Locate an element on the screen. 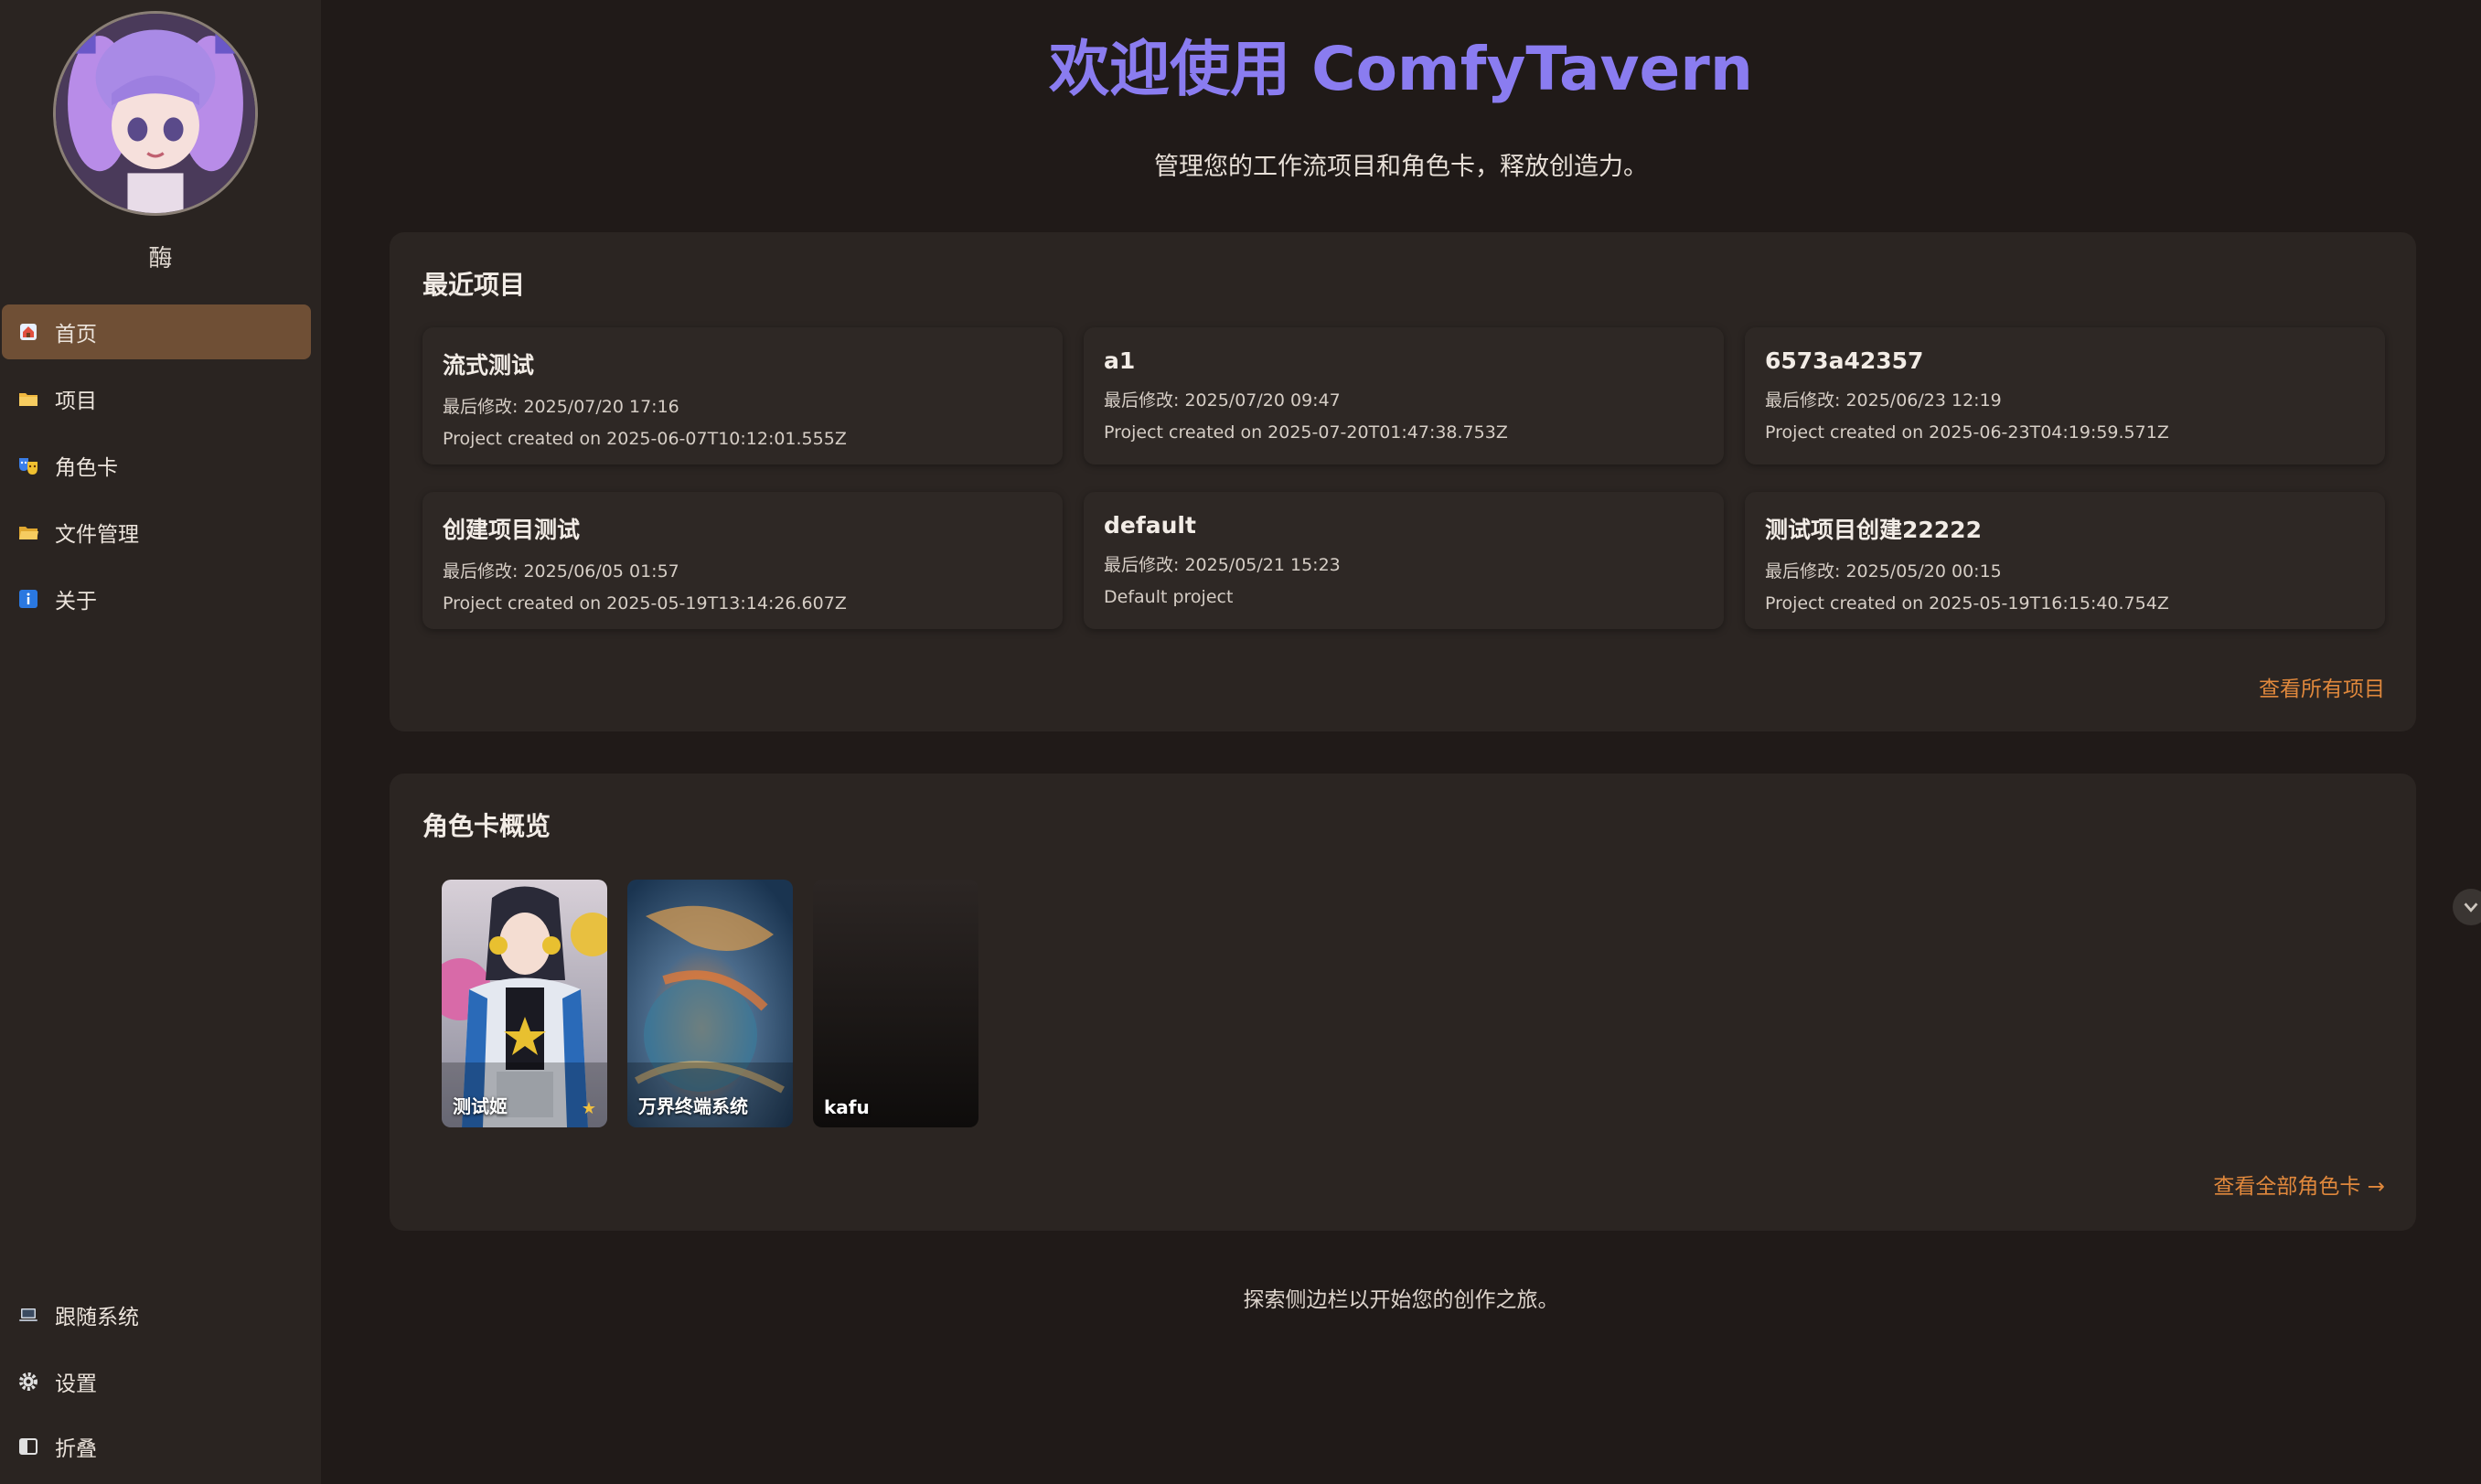 This screenshot has width=2481, height=1484. project-name: default is located at coordinates (1150, 525).